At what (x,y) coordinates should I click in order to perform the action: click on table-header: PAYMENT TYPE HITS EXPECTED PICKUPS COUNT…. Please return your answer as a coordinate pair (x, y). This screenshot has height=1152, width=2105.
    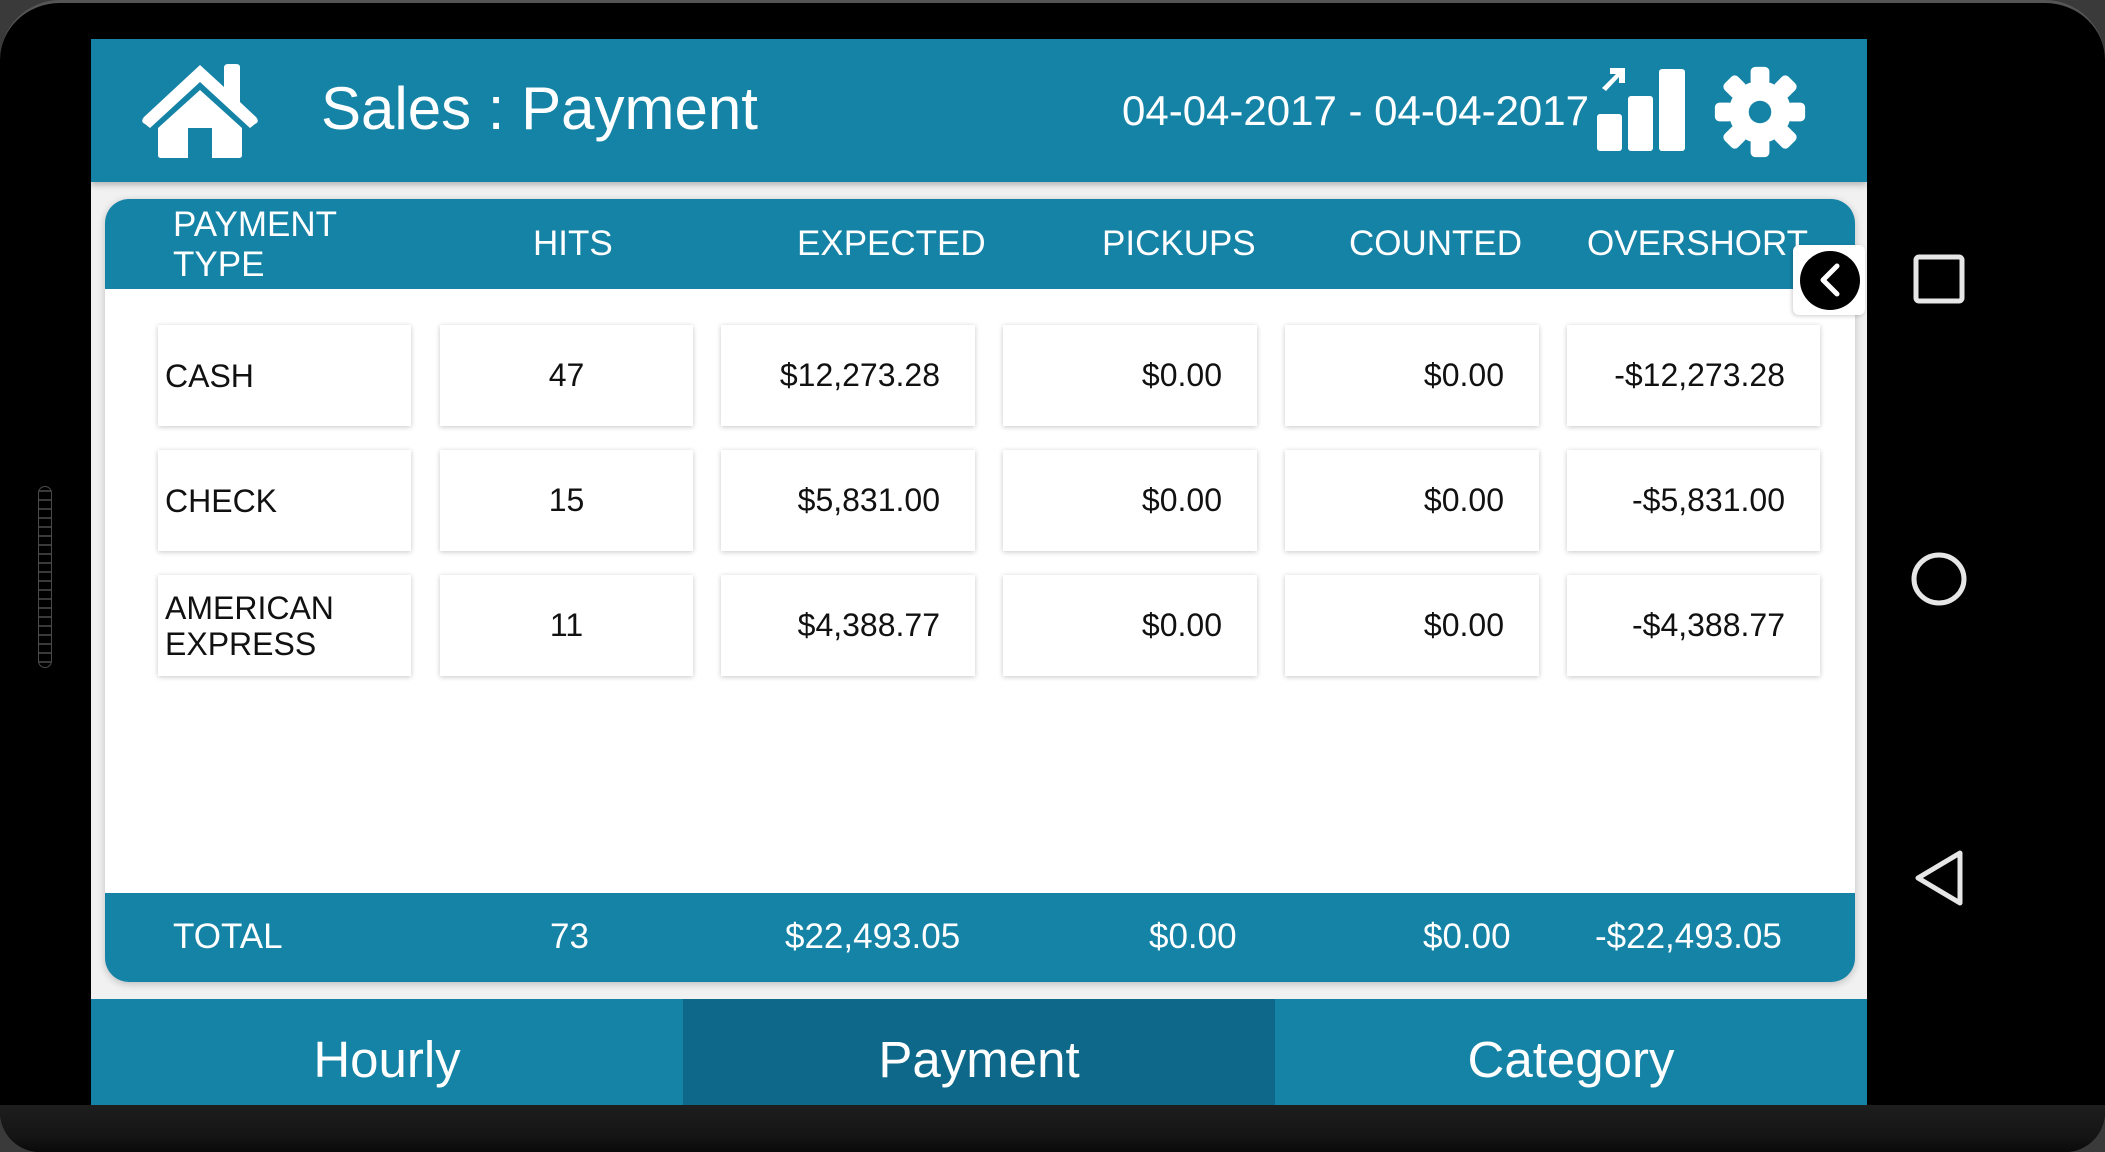
    Looking at the image, I should click on (980, 244).